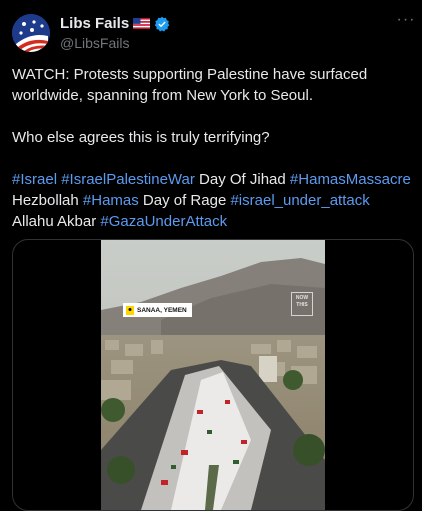  What do you see at coordinates (94, 43) in the screenshot?
I see `author-handle: @LibsFails` at bounding box center [94, 43].